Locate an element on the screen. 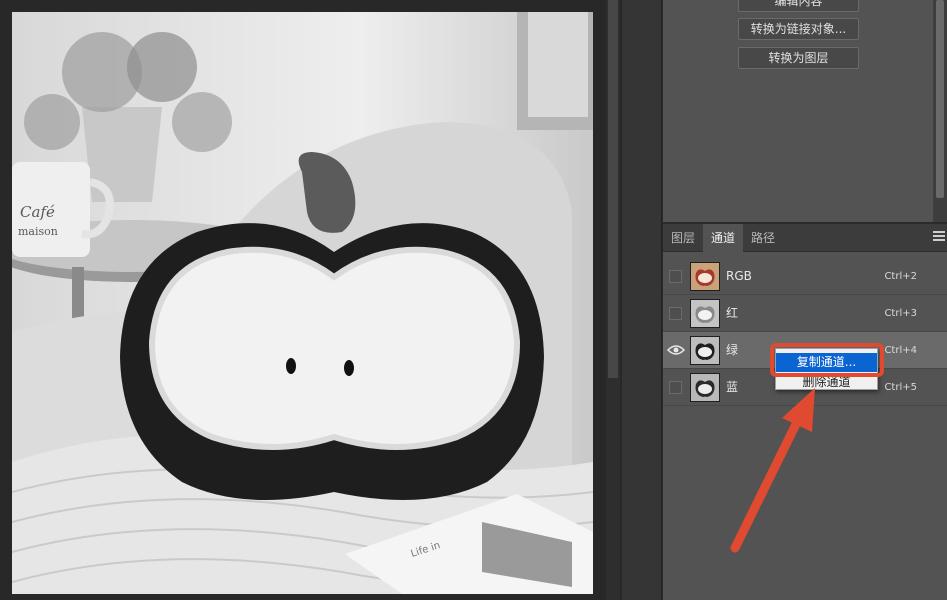 The image size is (947, 600). convert-to-layers-button: 转换为图层 is located at coordinates (798, 58).